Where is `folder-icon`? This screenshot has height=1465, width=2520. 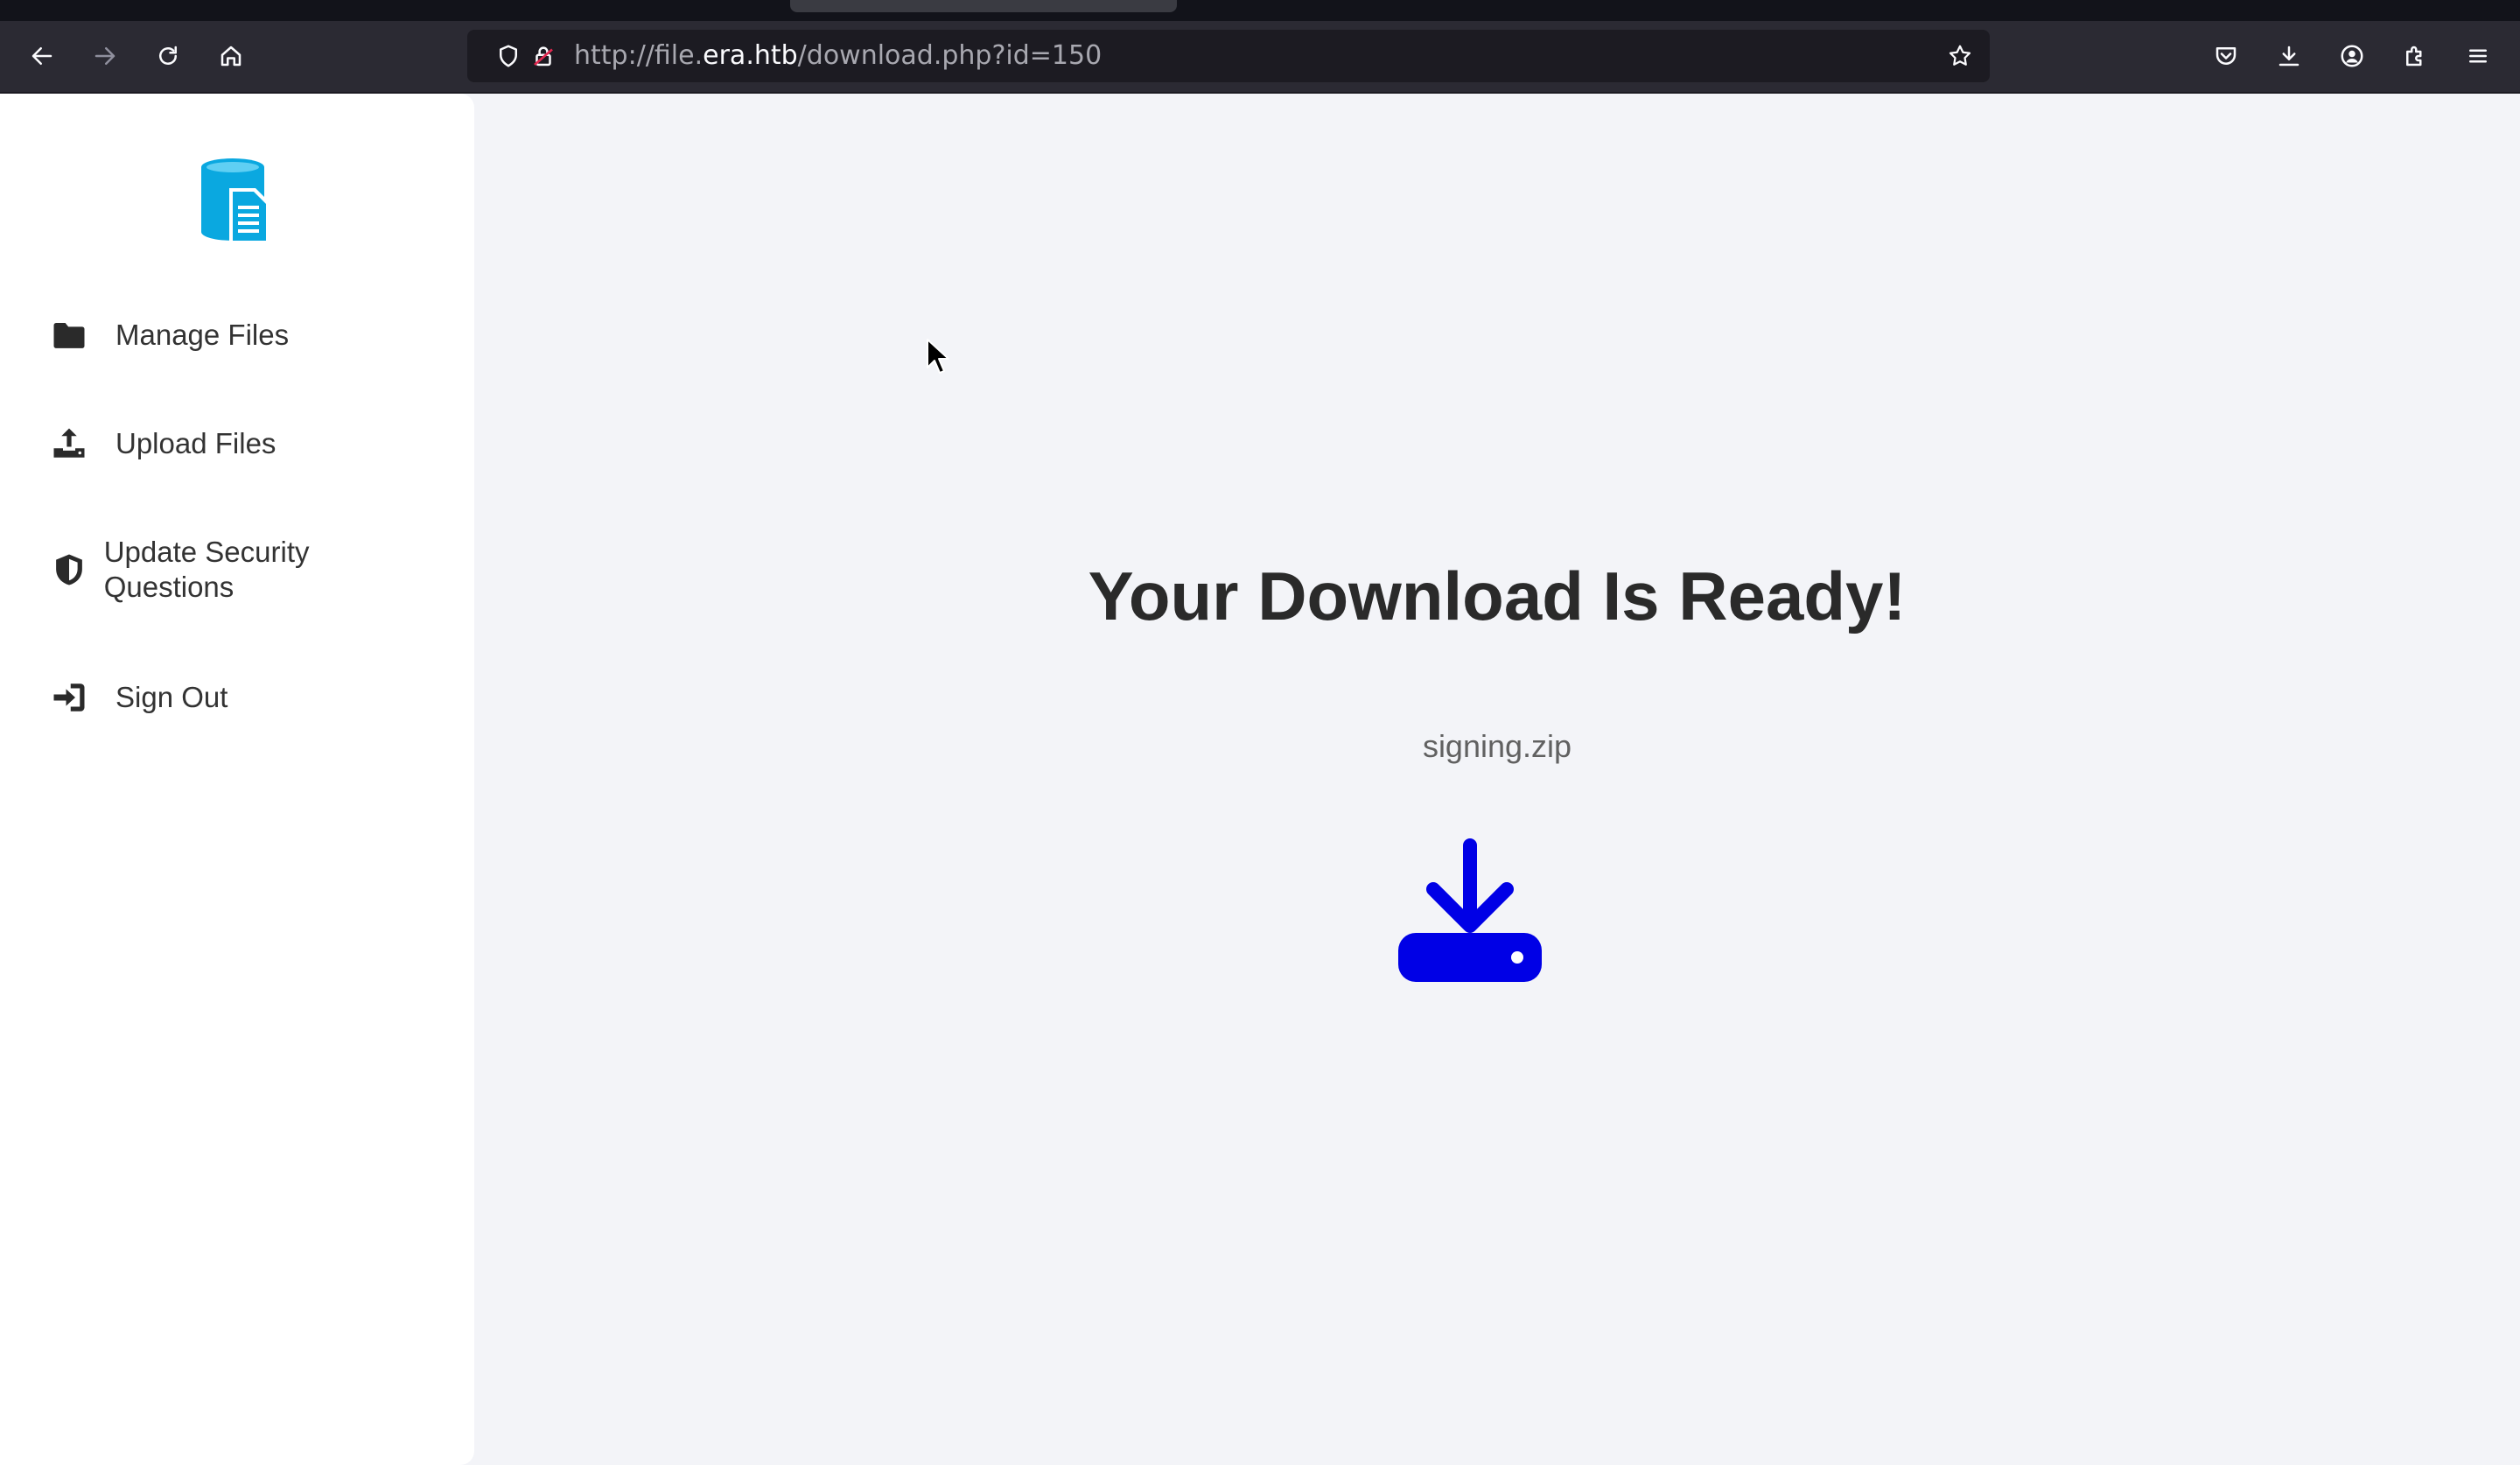
folder-icon is located at coordinates (75, 335).